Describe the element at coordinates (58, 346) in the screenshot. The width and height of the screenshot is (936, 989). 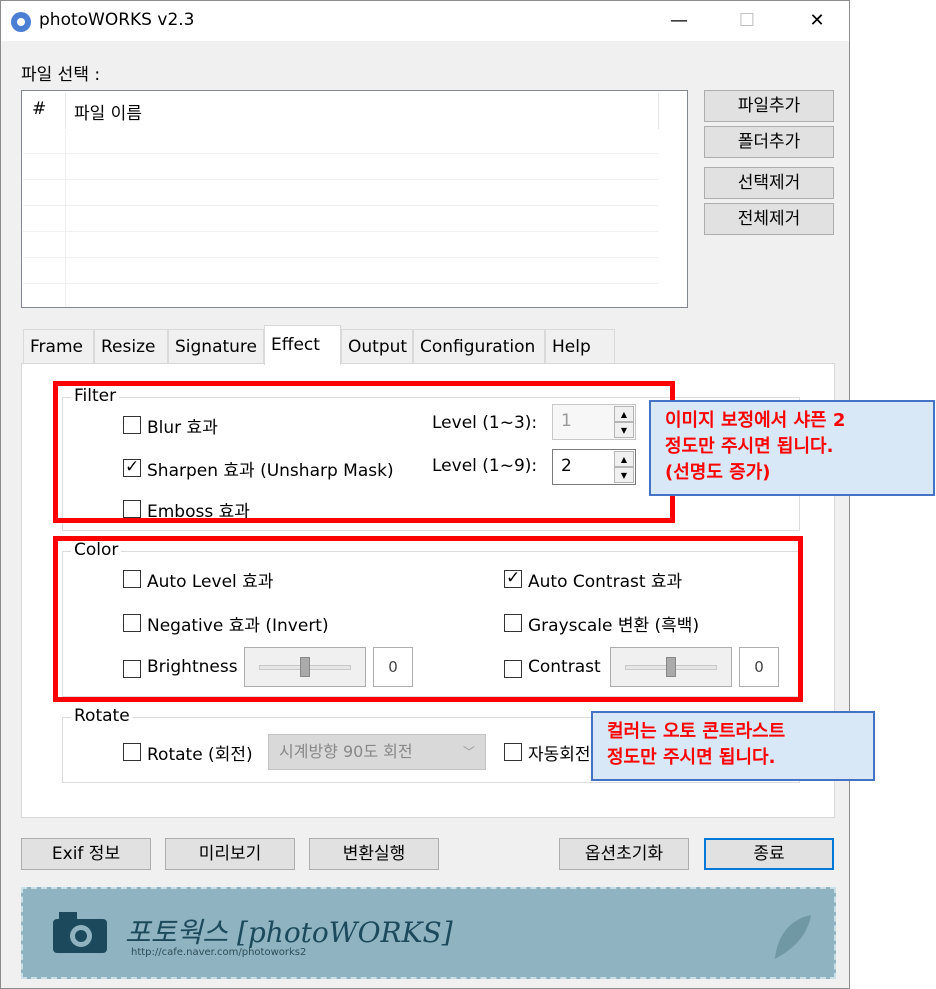
I see `tab-frame: Frame` at that location.